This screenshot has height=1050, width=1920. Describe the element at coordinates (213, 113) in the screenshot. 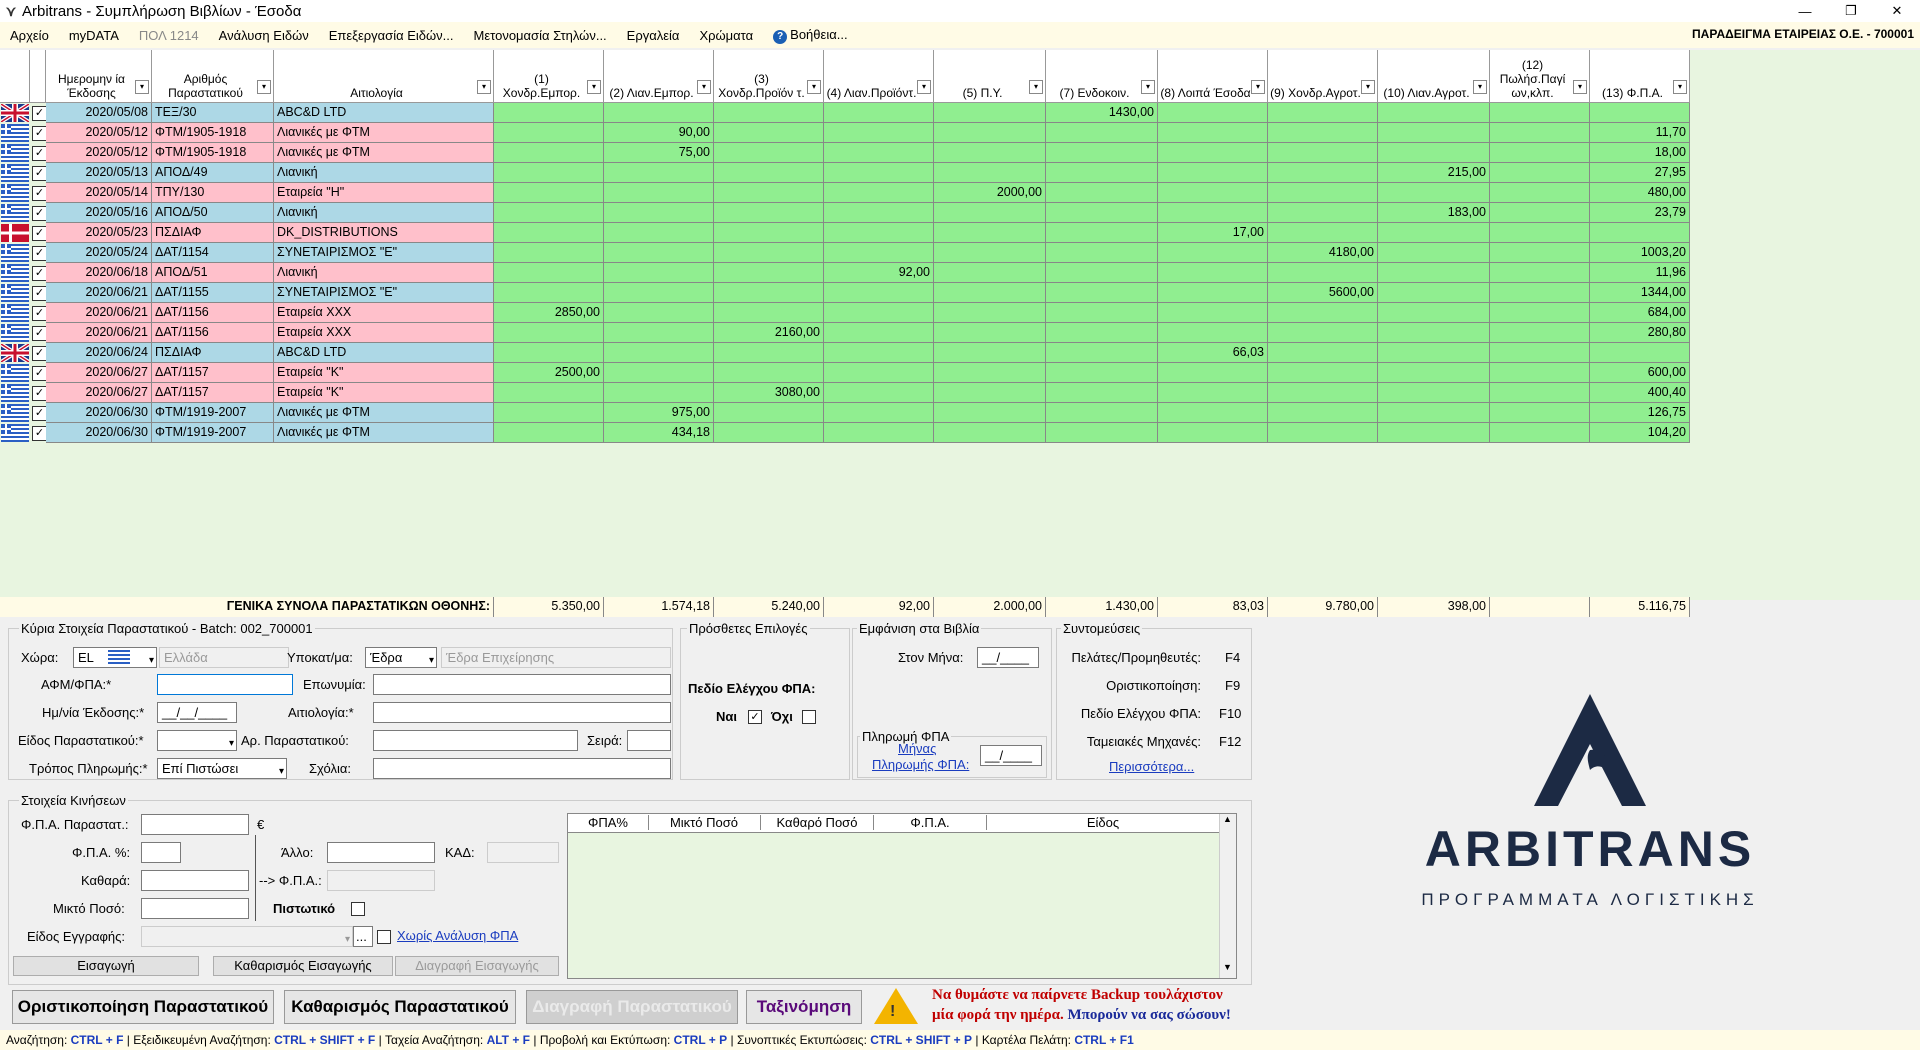

I see `doc-number-cell: ΤΕΞ/30` at that location.